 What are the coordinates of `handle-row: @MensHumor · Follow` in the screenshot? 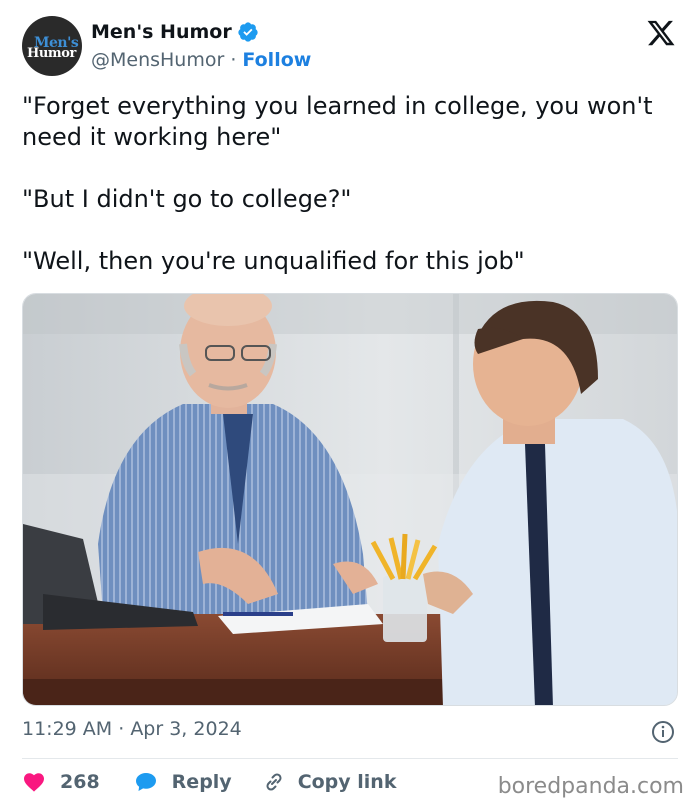 It's located at (201, 60).